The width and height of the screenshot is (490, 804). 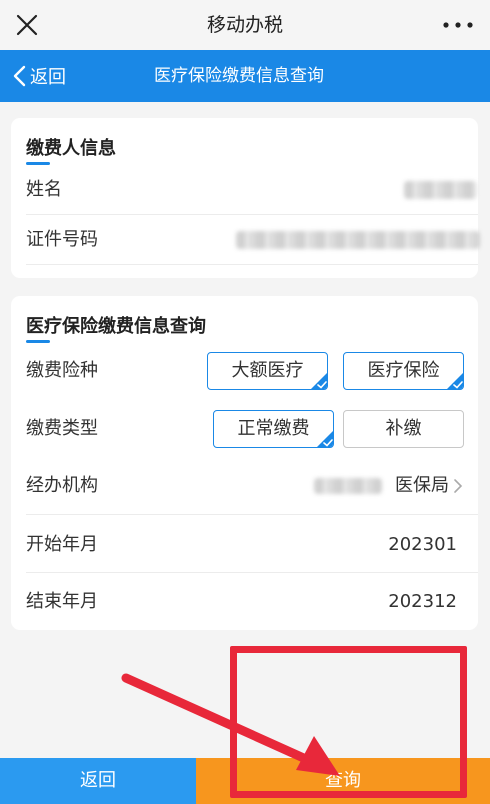 I want to click on end-month-value: 202312, so click(x=422, y=601).